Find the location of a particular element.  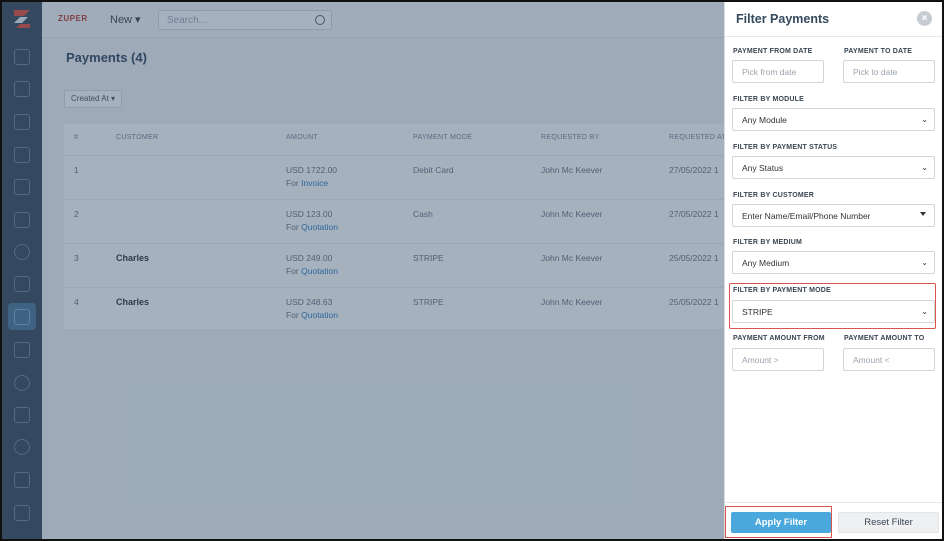

medium-label: FILTER BY MEDIUM is located at coordinates (768, 242).